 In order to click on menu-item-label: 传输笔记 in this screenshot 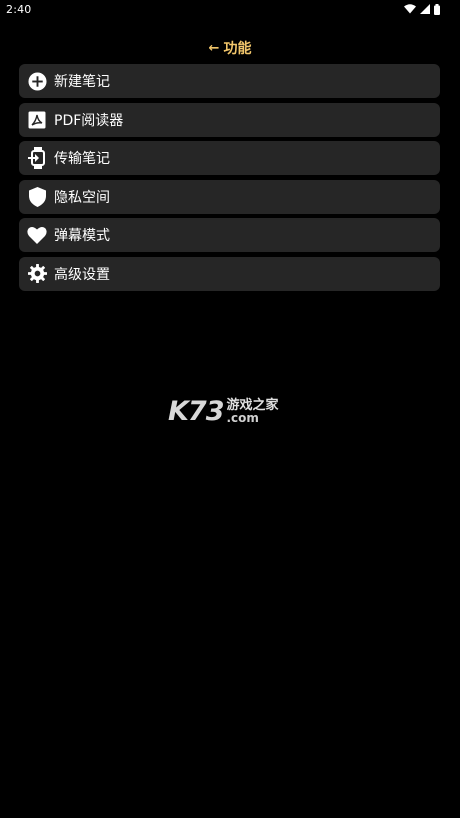, I will do `click(82, 159)`.